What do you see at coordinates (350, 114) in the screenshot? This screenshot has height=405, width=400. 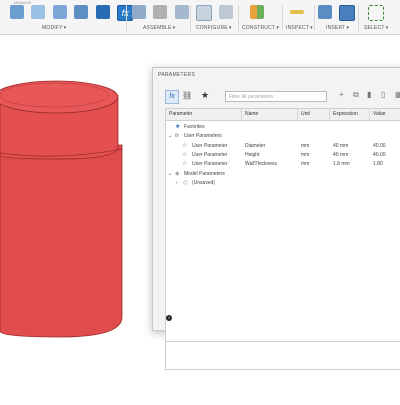 I see `column-header-expression: Expression` at bounding box center [350, 114].